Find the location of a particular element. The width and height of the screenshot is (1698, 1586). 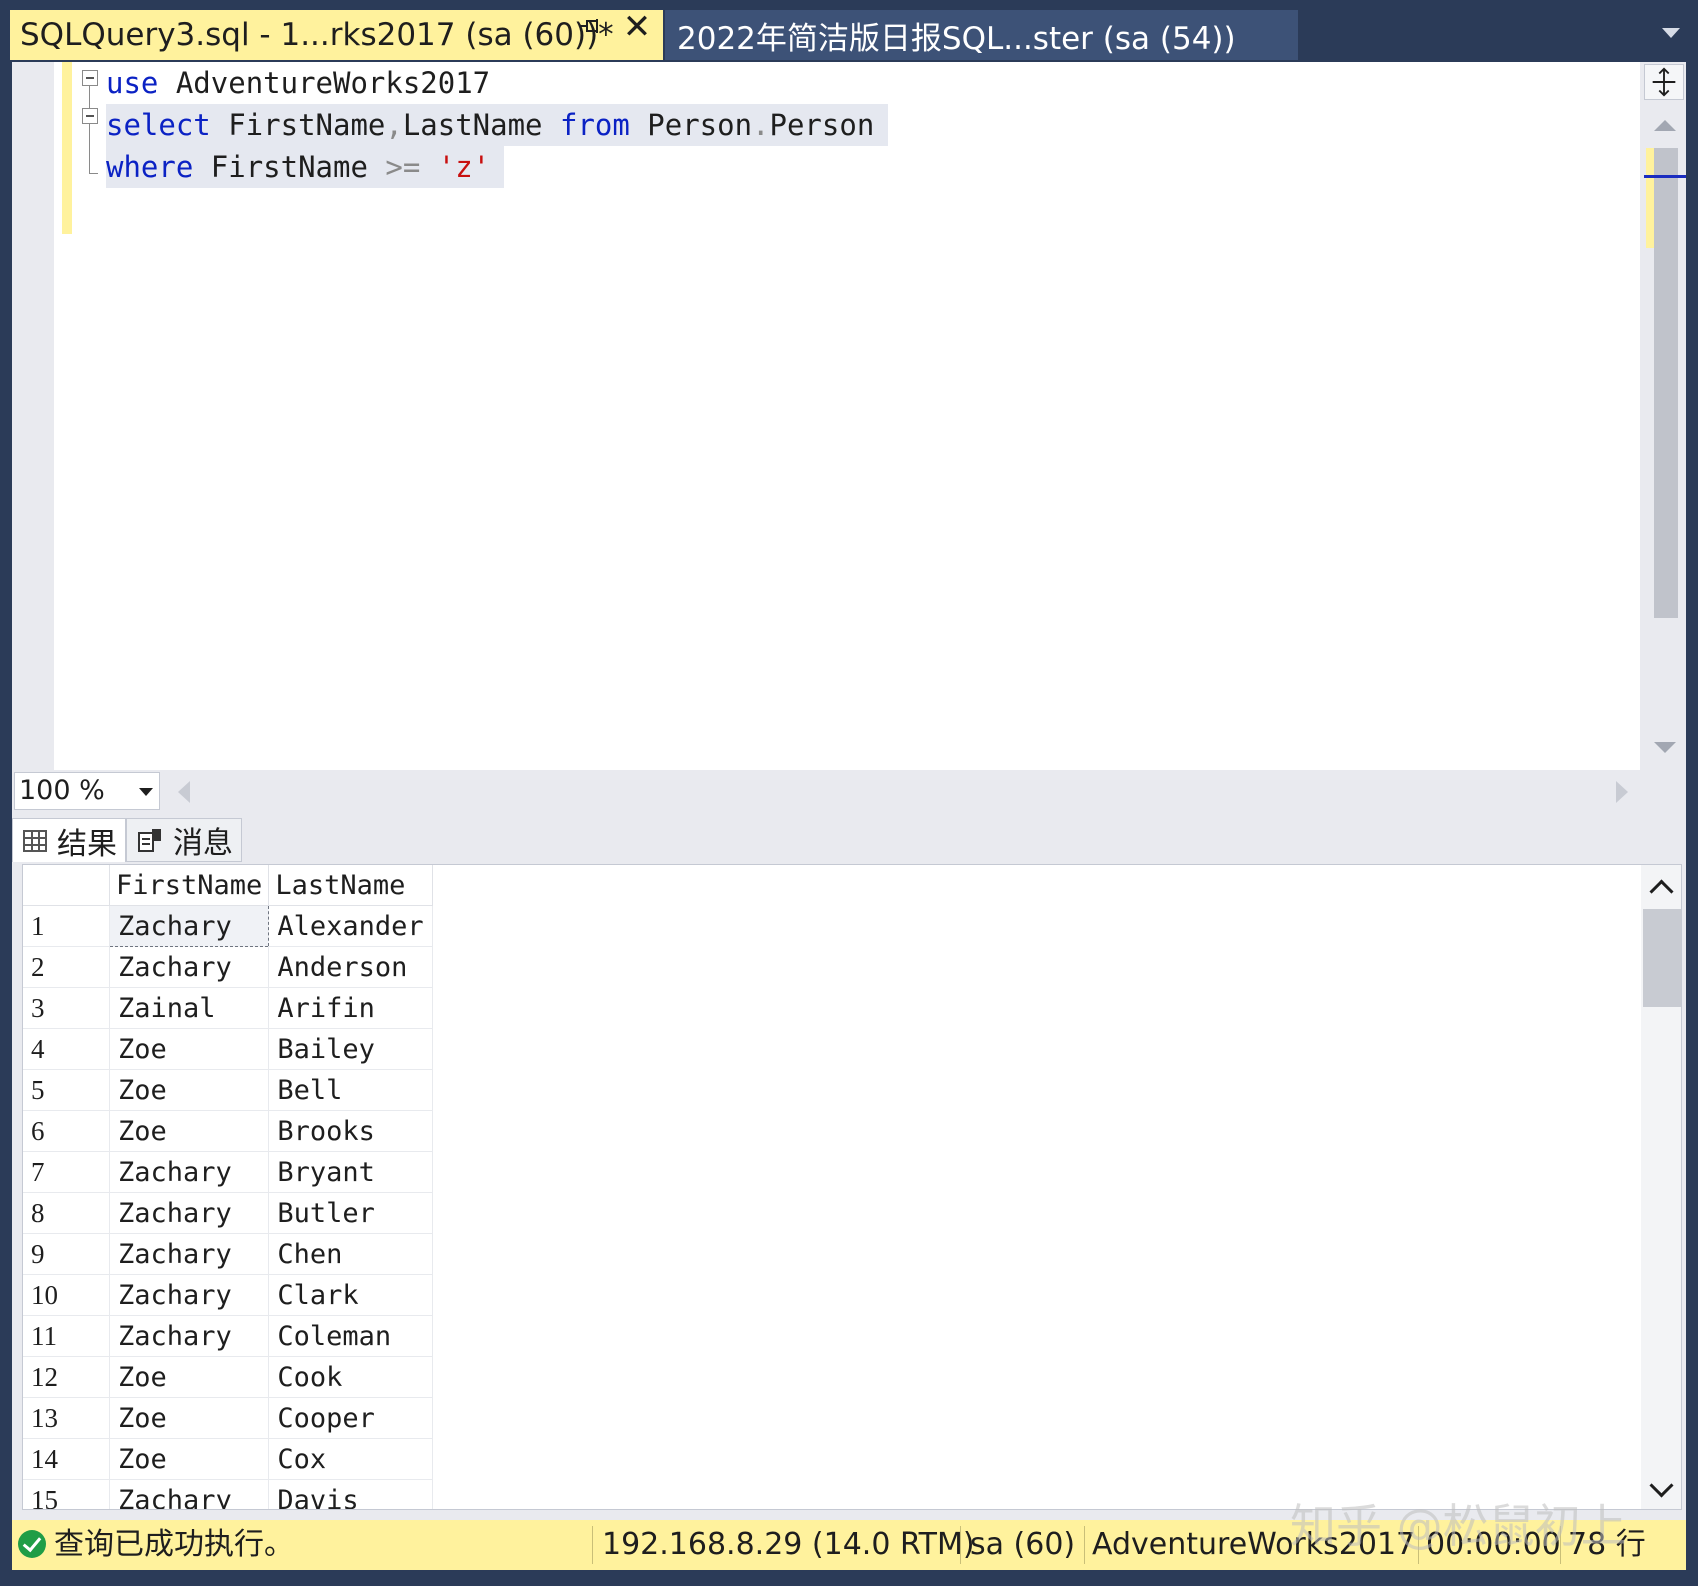

table-row: 5 Zoe Bell is located at coordinates (228, 1090).